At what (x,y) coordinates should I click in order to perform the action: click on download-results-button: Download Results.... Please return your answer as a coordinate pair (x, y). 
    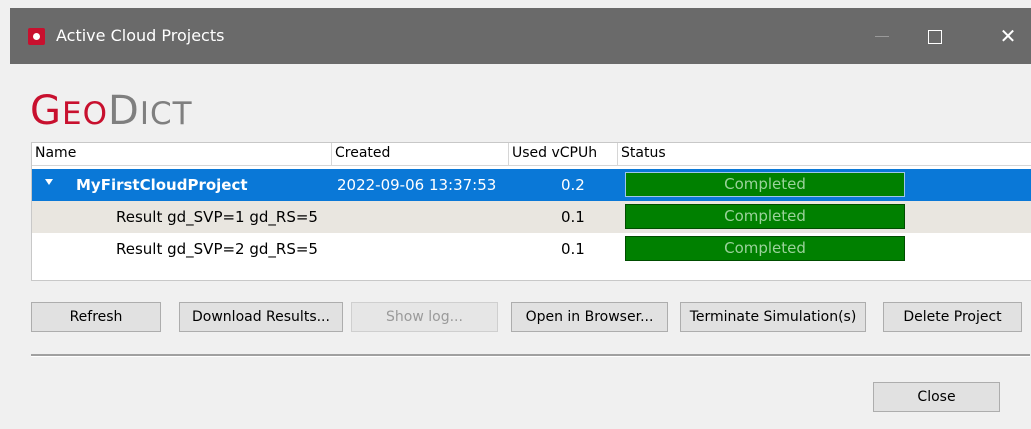
    Looking at the image, I should click on (261, 317).